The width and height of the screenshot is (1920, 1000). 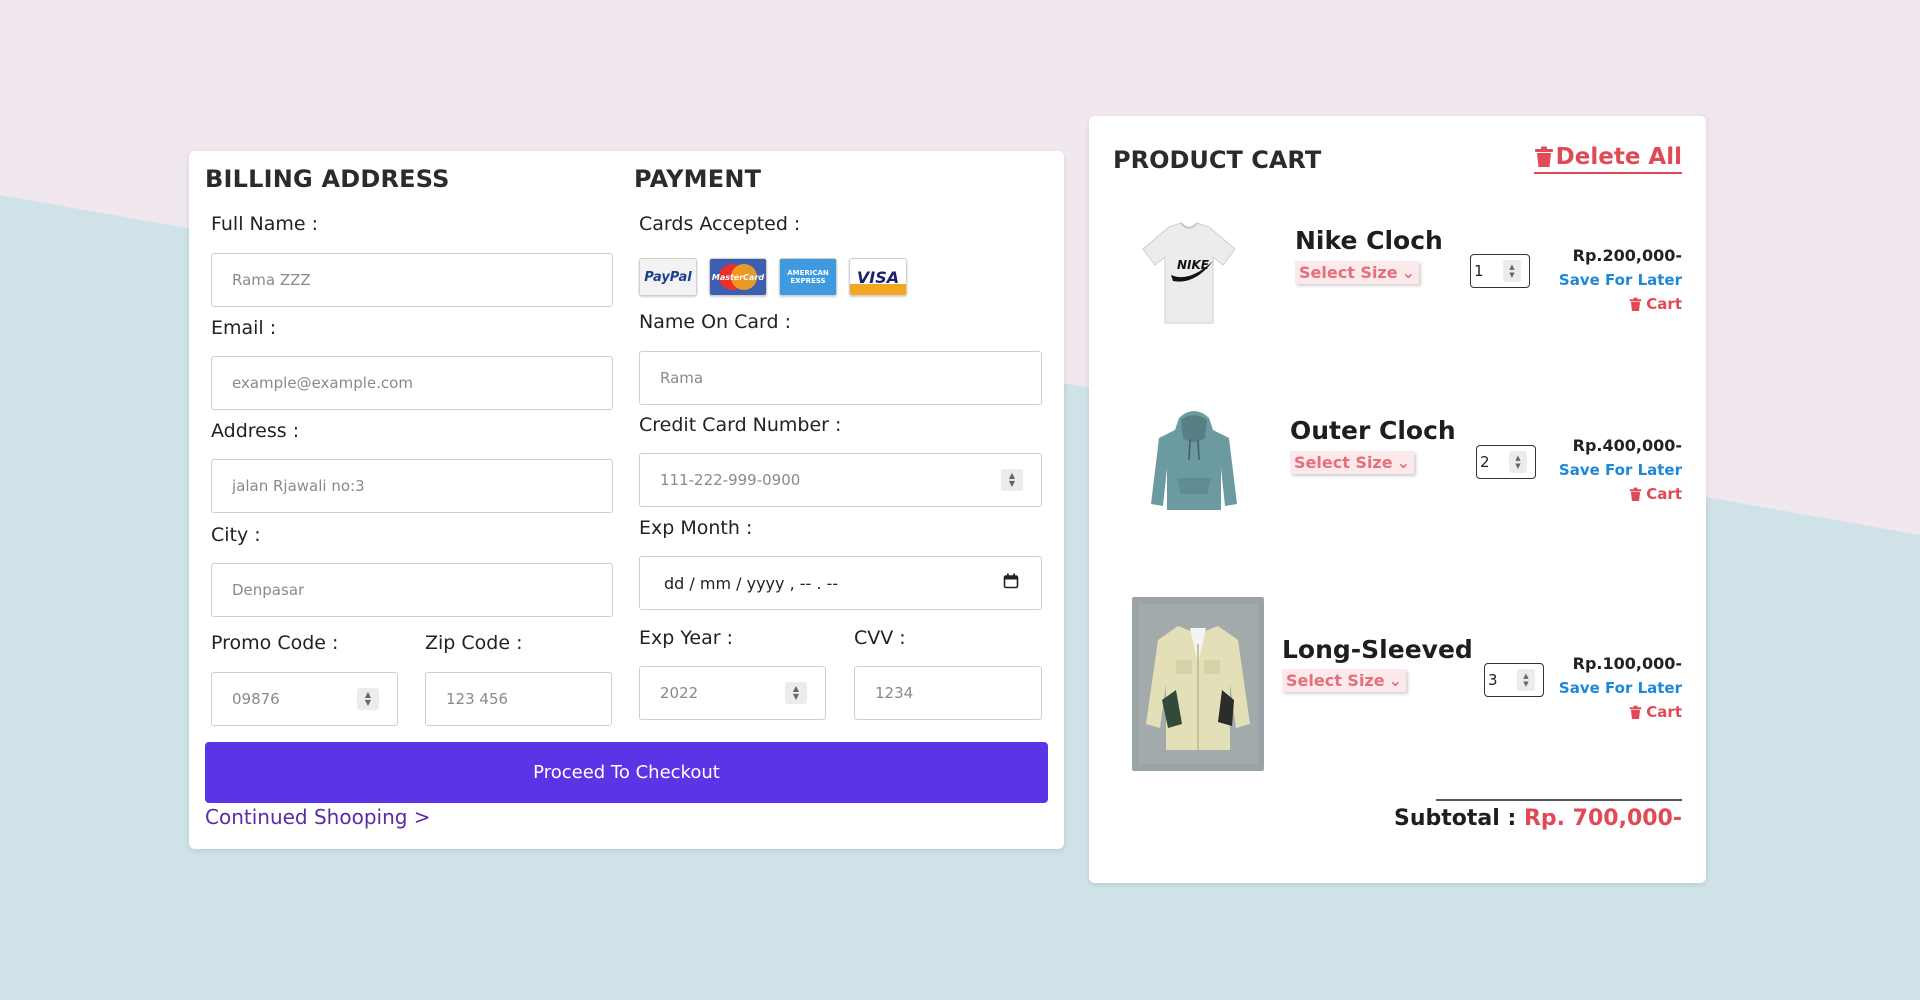 What do you see at coordinates (698, 179) in the screenshot?
I see `payment-title: PAYMENT` at bounding box center [698, 179].